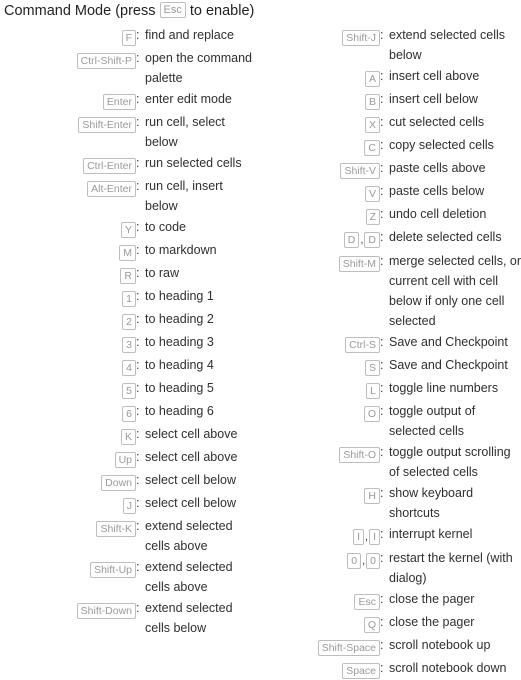 The width and height of the screenshot is (521, 680). What do you see at coordinates (448, 668) in the screenshot?
I see `shortcut-description: scroll notebook down` at bounding box center [448, 668].